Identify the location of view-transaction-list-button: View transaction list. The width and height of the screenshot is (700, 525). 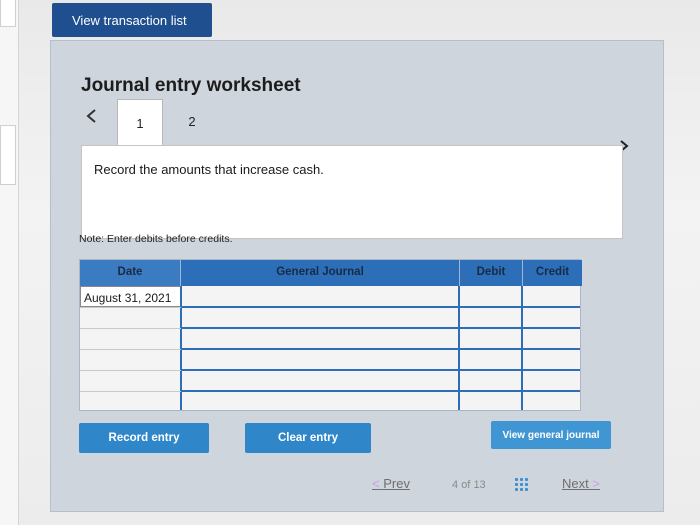
(132, 20).